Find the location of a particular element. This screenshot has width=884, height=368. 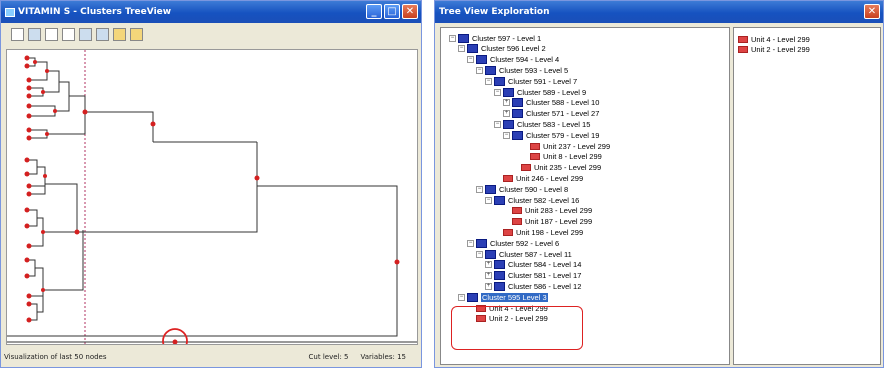

tree-node-cluster: − Cluster 591 - Level 7 is located at coordinates (531, 81).